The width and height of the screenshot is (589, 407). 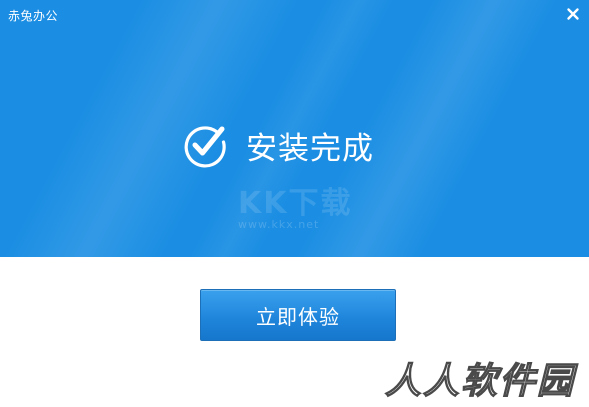 I want to click on try-now-button: 立即体验, so click(x=298, y=315).